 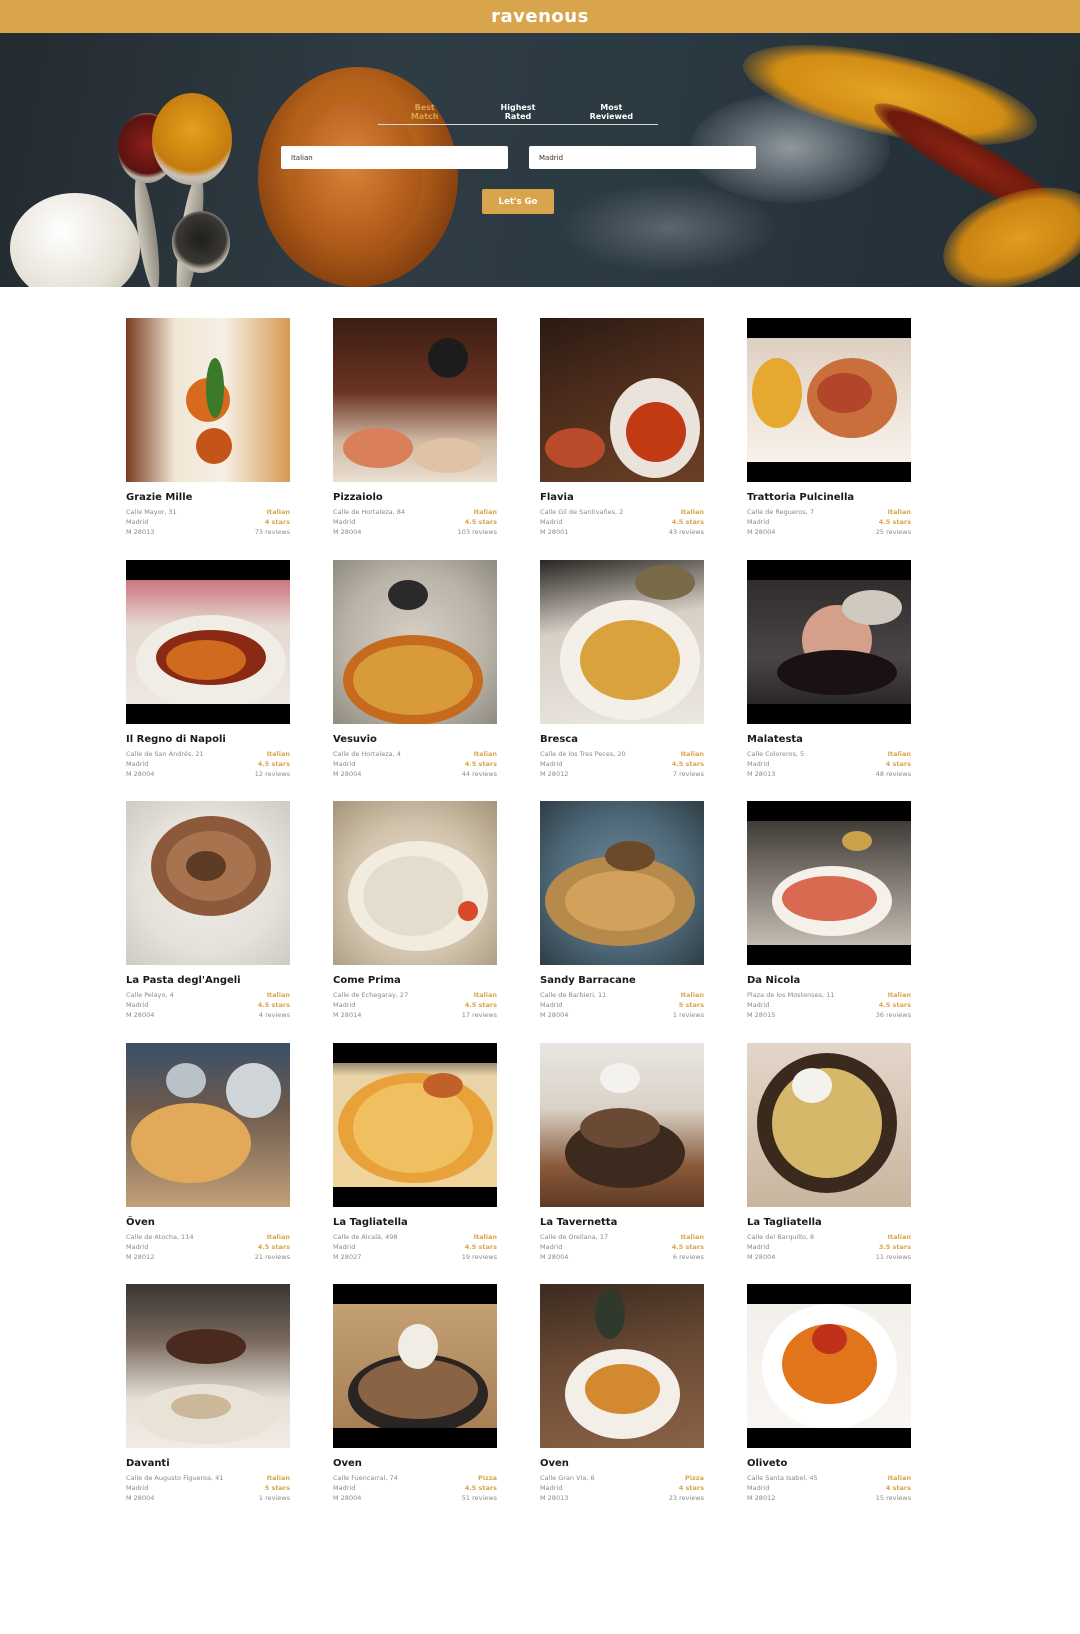 I want to click on business-rating: 4 stars, so click(x=898, y=763).